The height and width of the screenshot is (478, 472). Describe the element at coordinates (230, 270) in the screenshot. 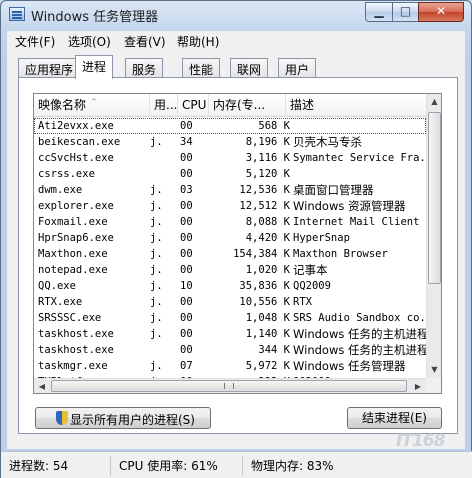

I see `table-row: notepad.exe j. 00 1,020 K 记事本` at that location.